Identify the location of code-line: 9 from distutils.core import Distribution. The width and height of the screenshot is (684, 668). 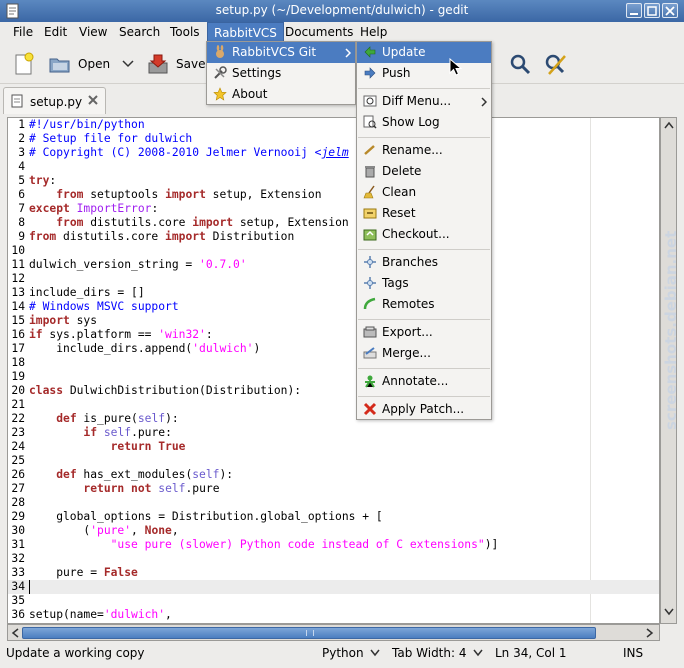
(333, 237).